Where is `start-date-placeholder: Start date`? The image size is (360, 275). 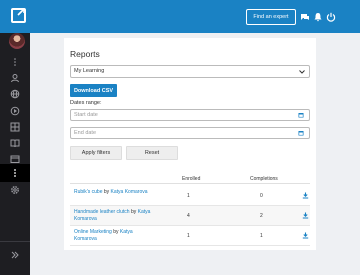
start-date-placeholder: Start date is located at coordinates (86, 115).